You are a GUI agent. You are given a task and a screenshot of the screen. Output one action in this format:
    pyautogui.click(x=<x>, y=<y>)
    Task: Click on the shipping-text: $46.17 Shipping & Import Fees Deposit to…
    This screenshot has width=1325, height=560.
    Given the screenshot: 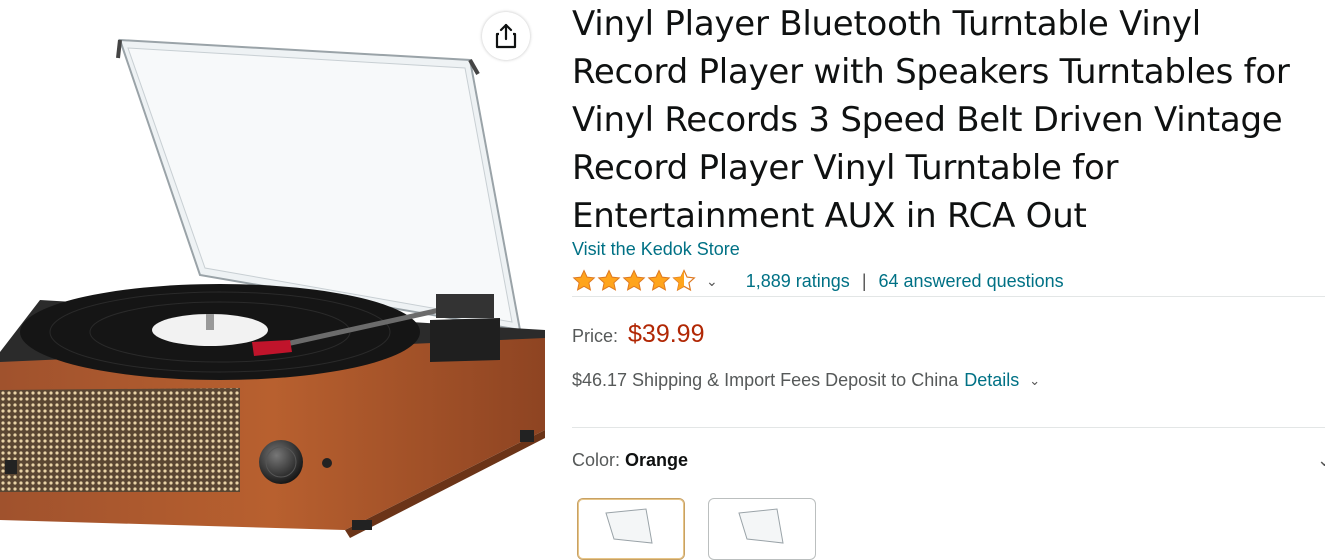 What is the action you would take?
    pyautogui.click(x=765, y=380)
    